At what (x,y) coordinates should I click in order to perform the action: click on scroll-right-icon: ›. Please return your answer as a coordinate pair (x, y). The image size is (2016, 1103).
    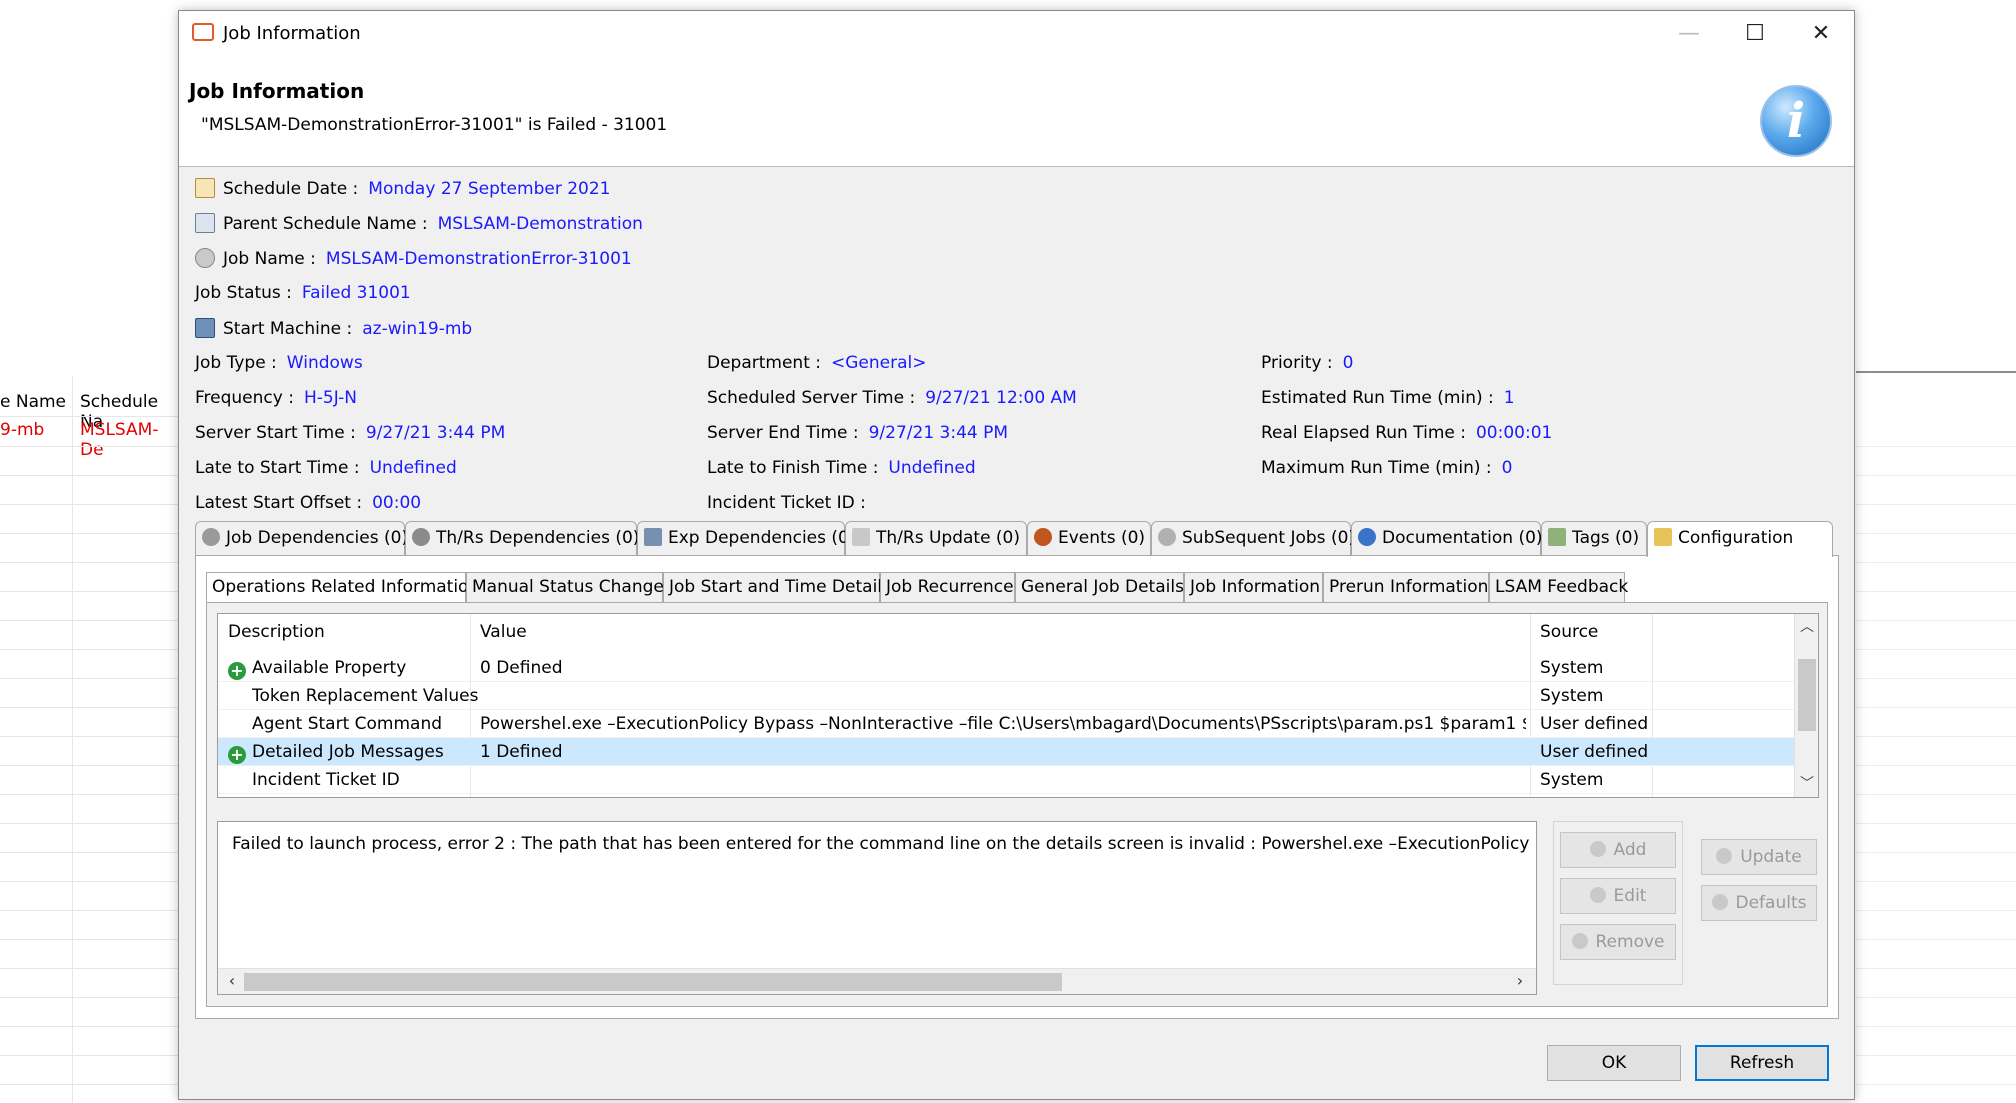
    Looking at the image, I should click on (1520, 980).